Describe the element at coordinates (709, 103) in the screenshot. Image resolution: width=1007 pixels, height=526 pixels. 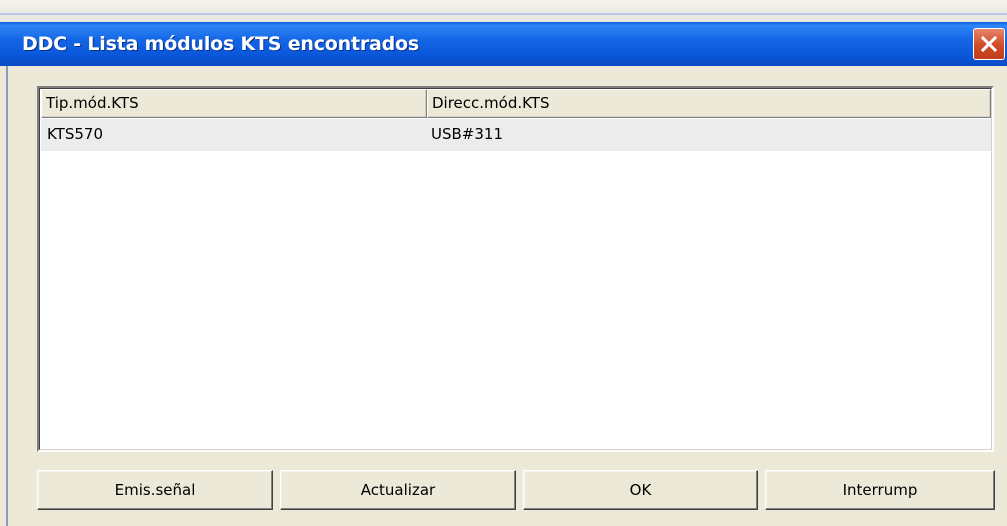
I see `column-header-address: Direcc.mód.KTS` at that location.